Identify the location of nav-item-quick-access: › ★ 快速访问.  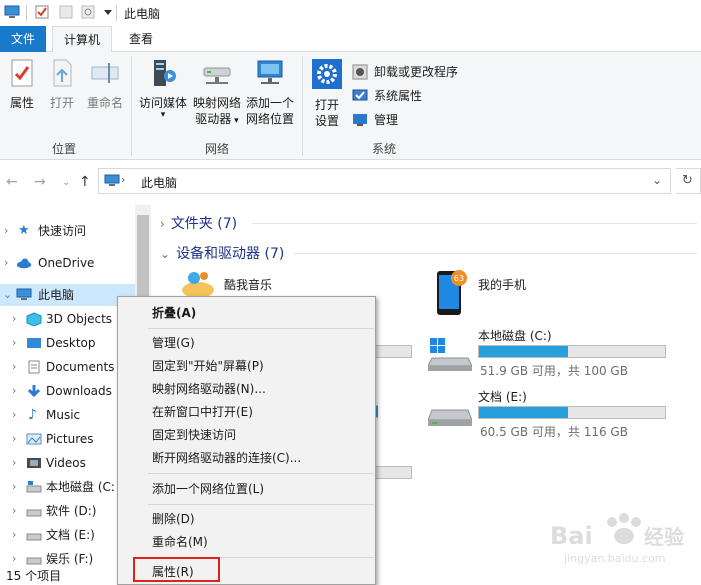
(67, 231).